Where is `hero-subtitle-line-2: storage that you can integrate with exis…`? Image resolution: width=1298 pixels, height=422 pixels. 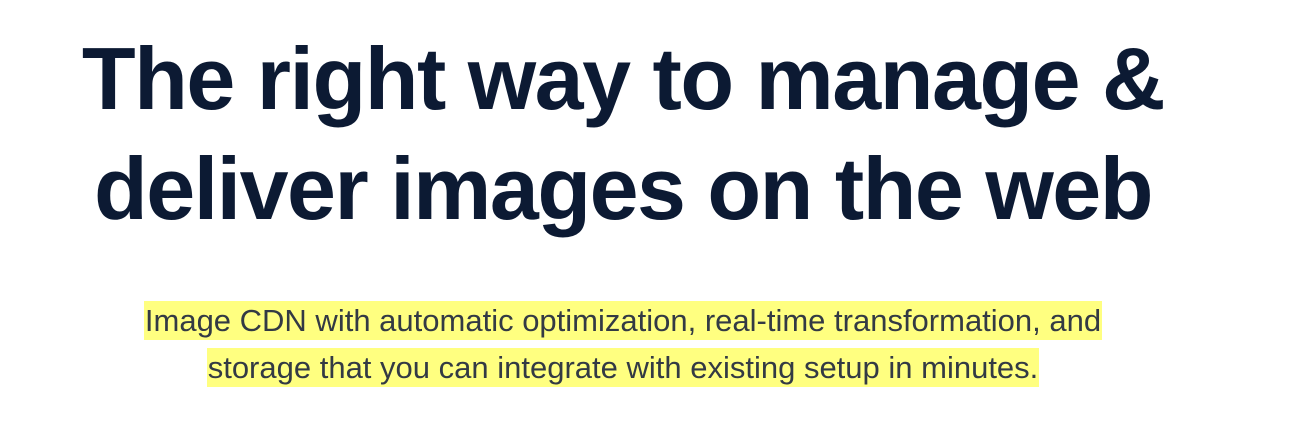
hero-subtitle-line-2: storage that you can integrate with exis… is located at coordinates (623, 368).